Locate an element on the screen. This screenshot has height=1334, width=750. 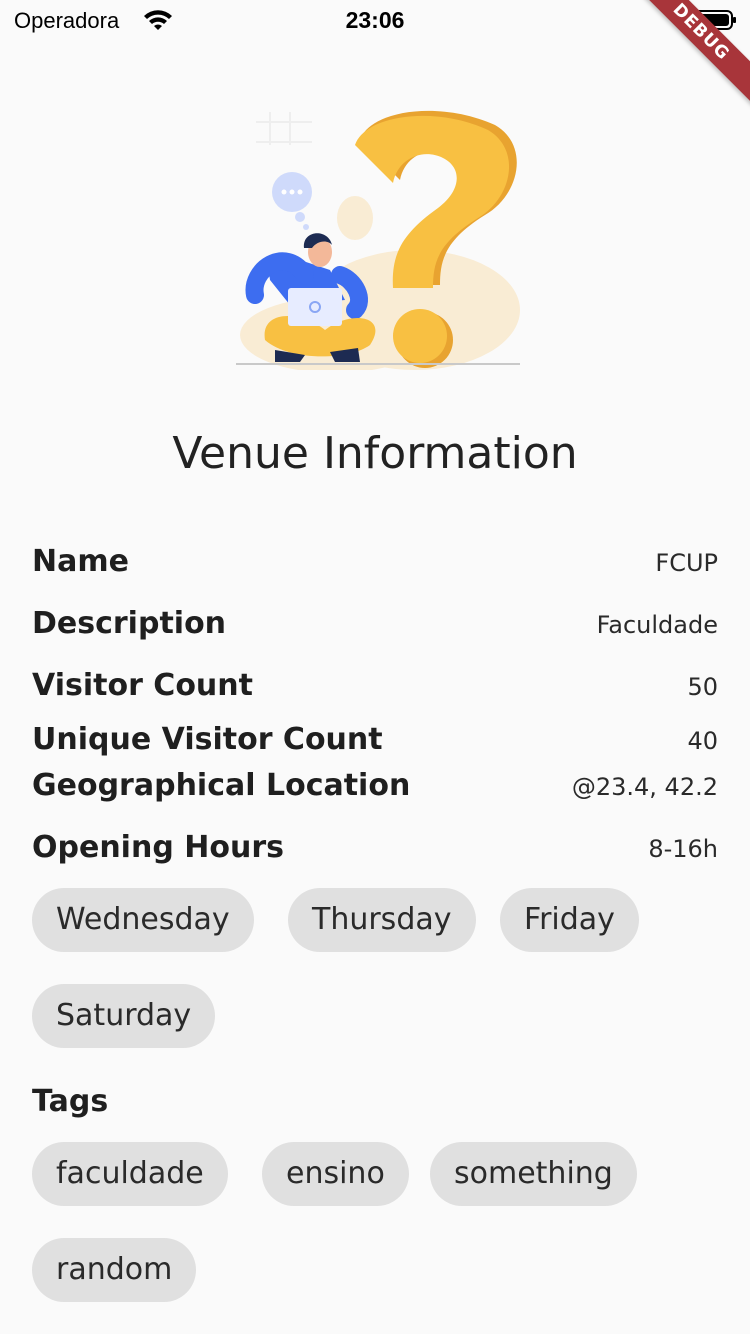
location-row: Geographical Location @23.4, 42.2 is located at coordinates (375, 785).